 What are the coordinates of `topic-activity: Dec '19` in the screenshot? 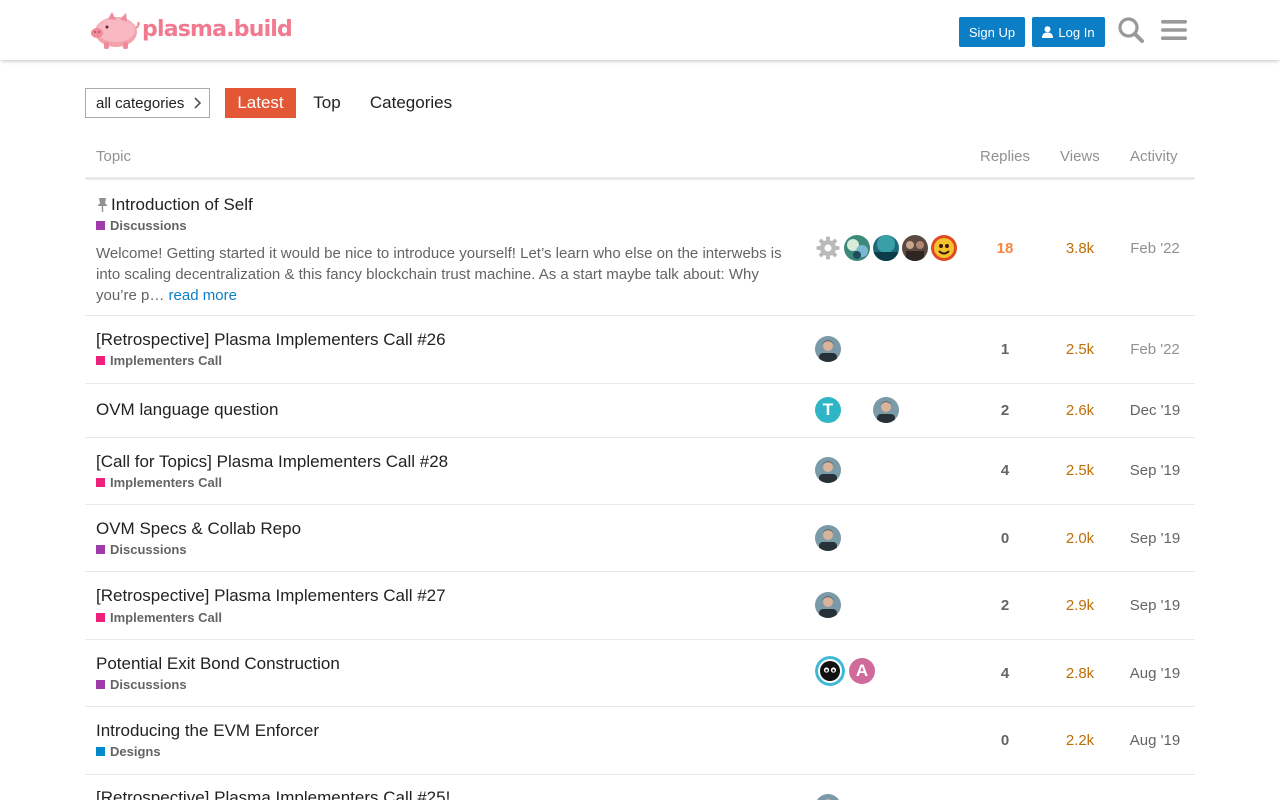 It's located at (1155, 410).